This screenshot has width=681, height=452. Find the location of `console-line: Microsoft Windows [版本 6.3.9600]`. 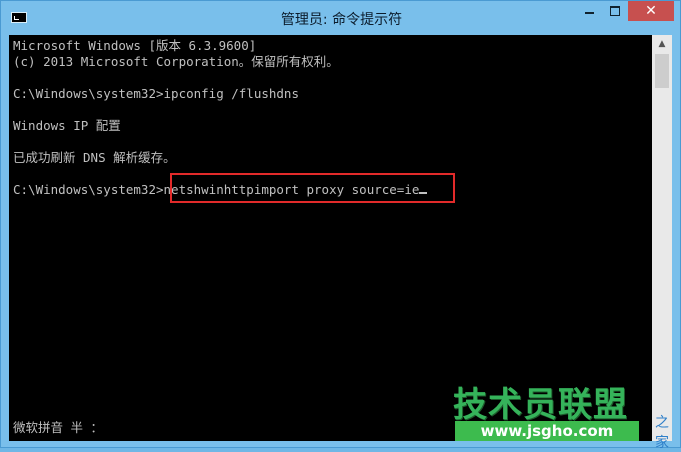

console-line: Microsoft Windows [版本 6.3.9600] is located at coordinates (135, 45).